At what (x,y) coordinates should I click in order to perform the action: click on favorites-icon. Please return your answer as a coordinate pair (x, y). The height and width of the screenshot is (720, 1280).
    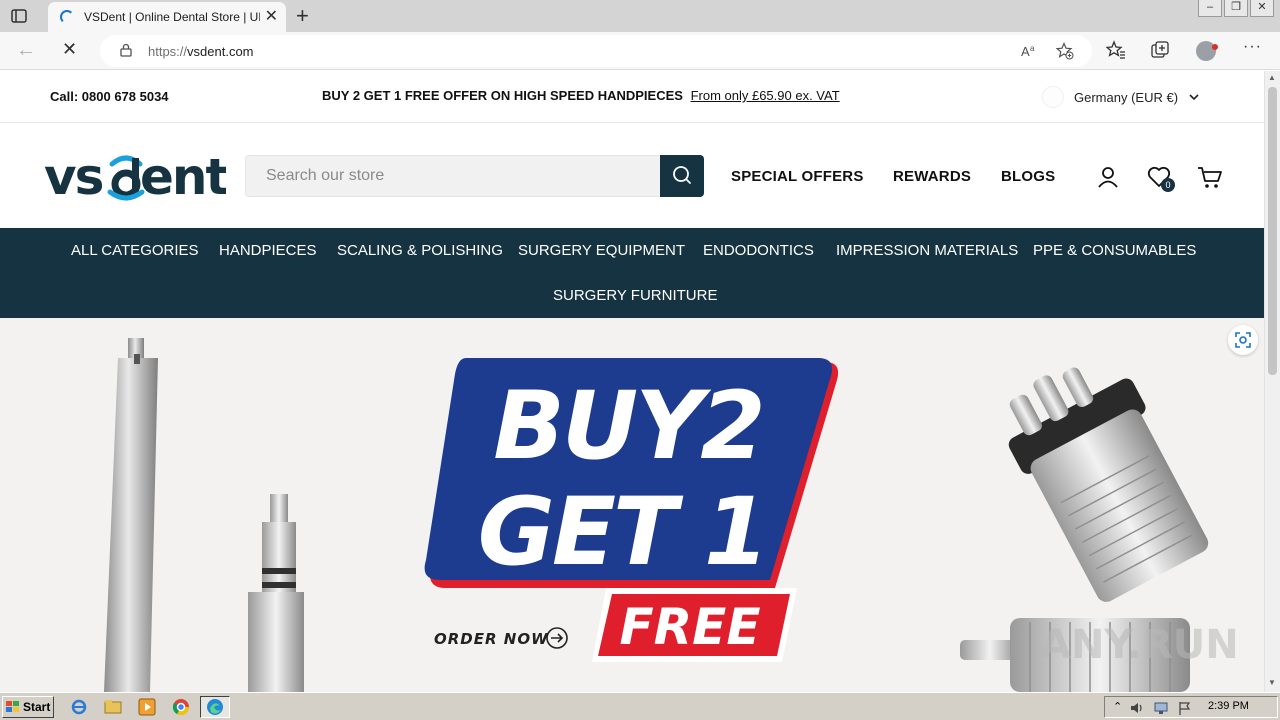
    Looking at the image, I should click on (1116, 50).